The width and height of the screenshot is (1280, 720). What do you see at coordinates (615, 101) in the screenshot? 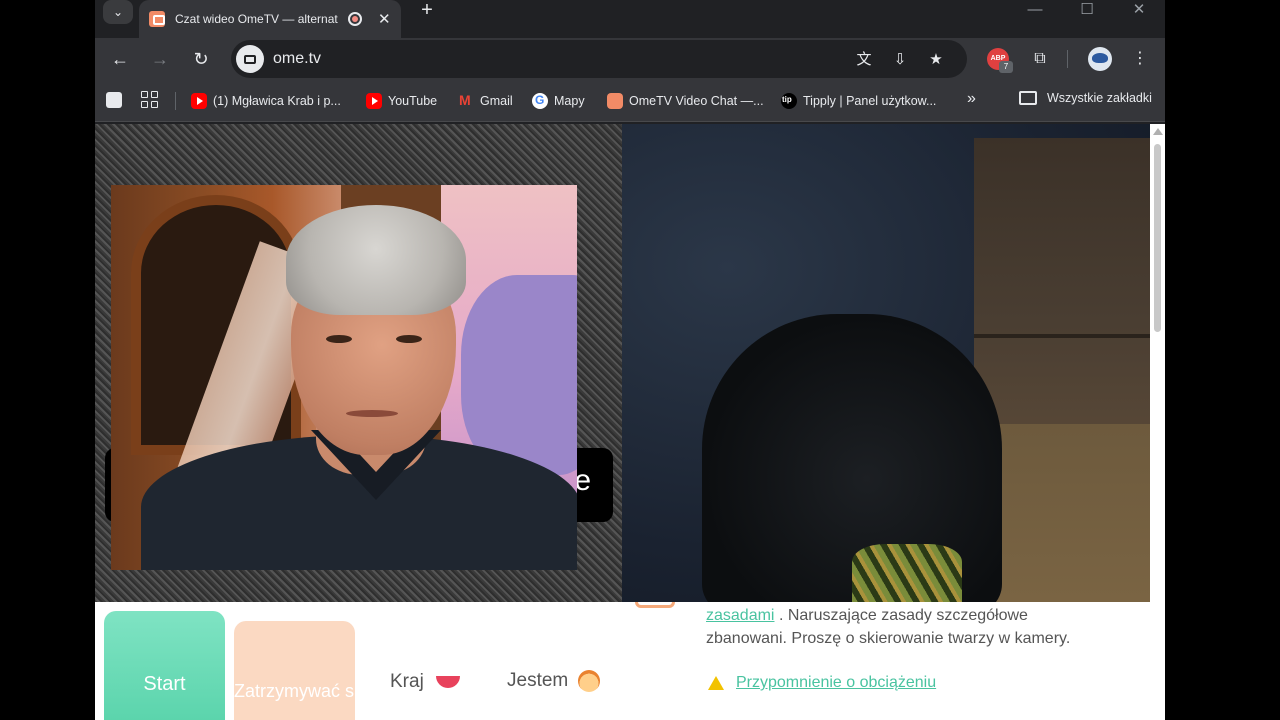
I see `ometv-icon` at bounding box center [615, 101].